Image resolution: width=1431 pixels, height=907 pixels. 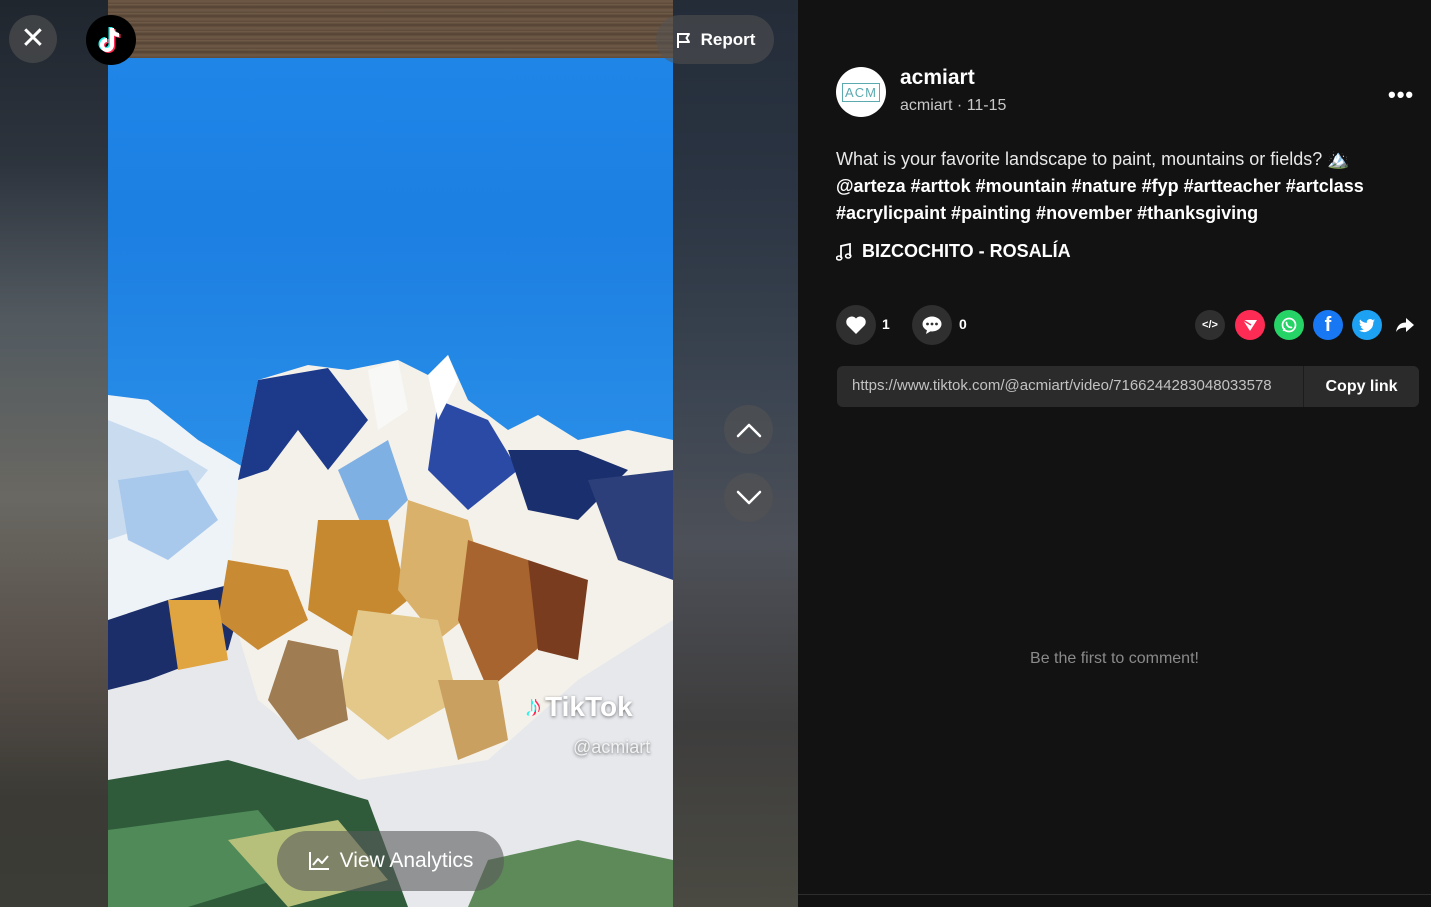 What do you see at coordinates (728, 39) in the screenshot?
I see `report-label: Report` at bounding box center [728, 39].